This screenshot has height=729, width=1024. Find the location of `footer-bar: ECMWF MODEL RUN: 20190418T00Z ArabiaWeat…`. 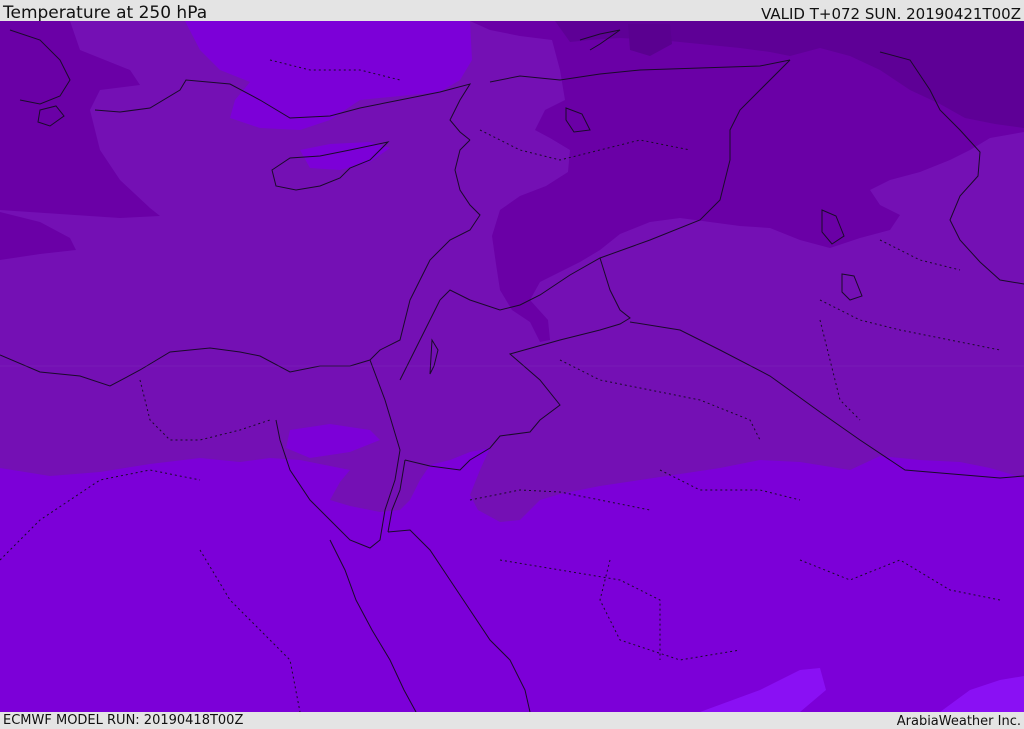

footer-bar: ECMWF MODEL RUN: 20190418T00Z ArabiaWeat… is located at coordinates (512, 720).